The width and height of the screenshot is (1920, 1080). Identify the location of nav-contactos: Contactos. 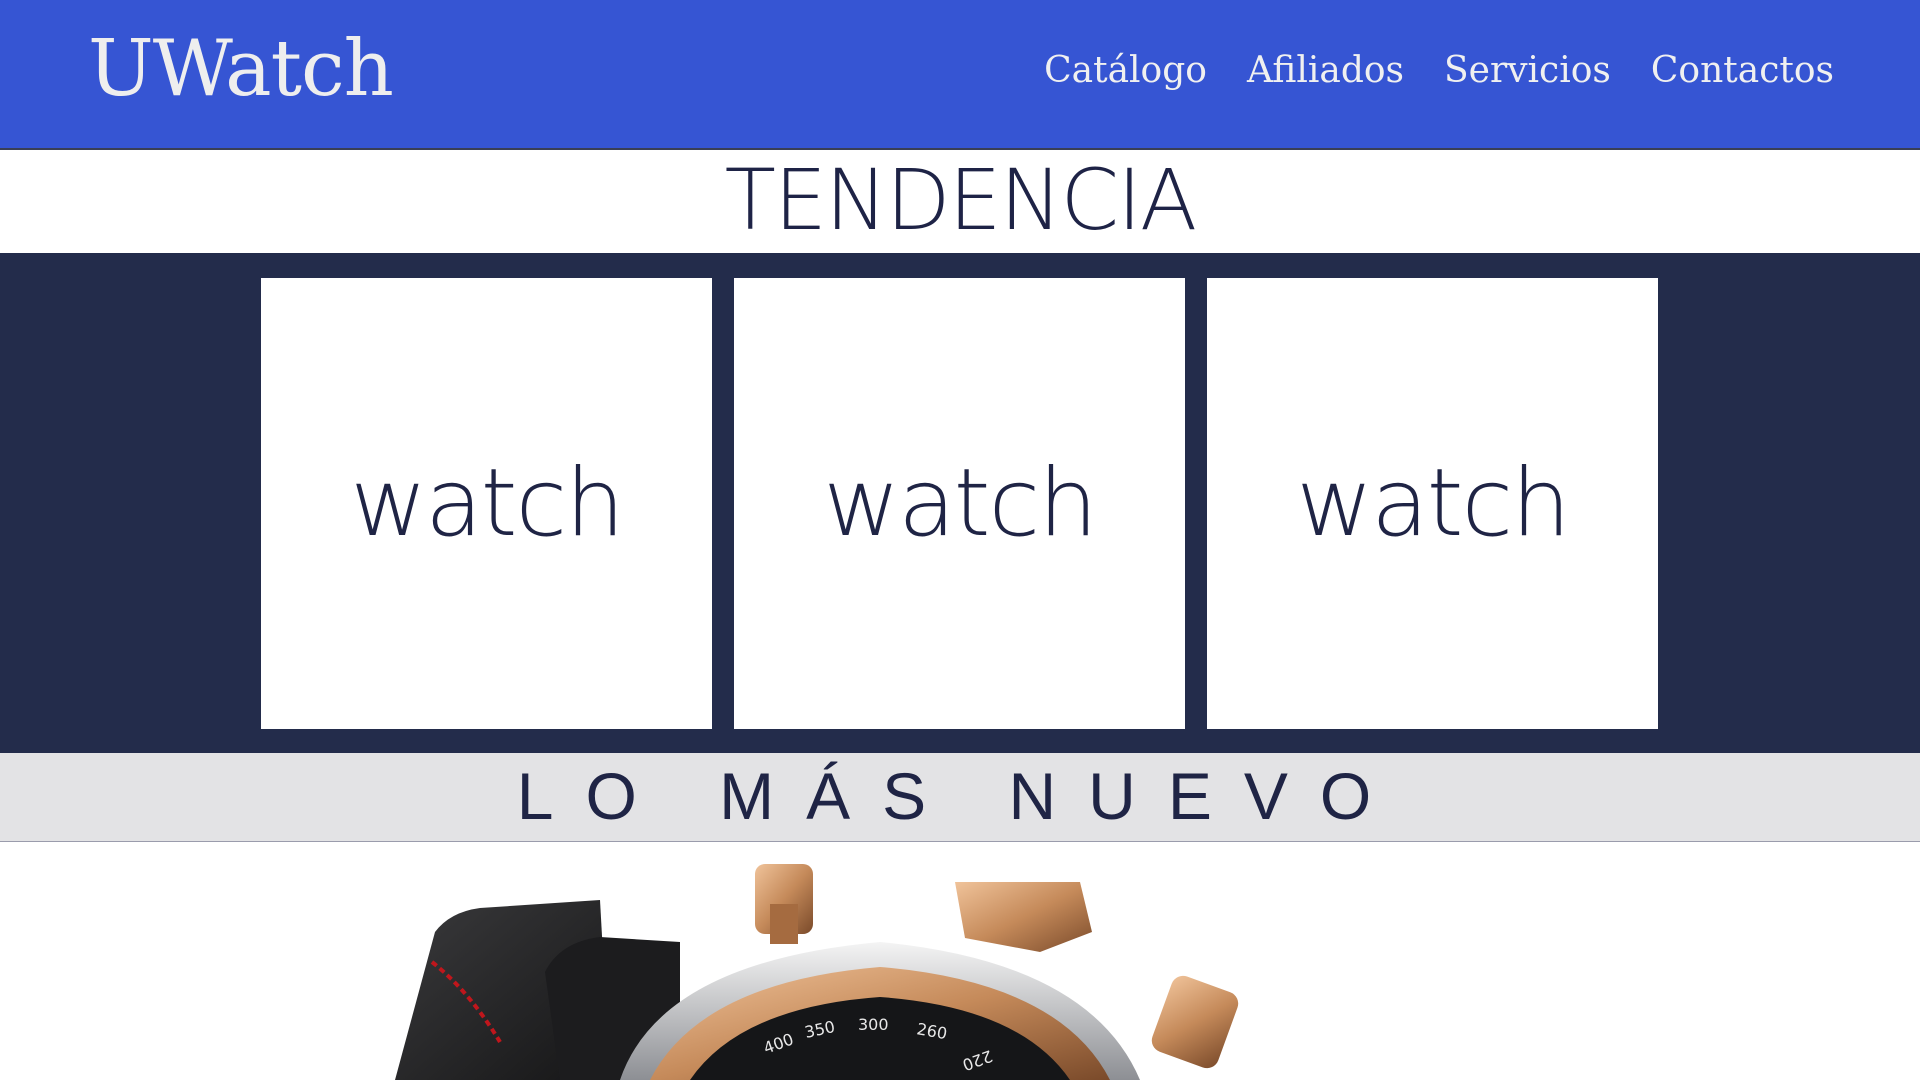
(1742, 70).